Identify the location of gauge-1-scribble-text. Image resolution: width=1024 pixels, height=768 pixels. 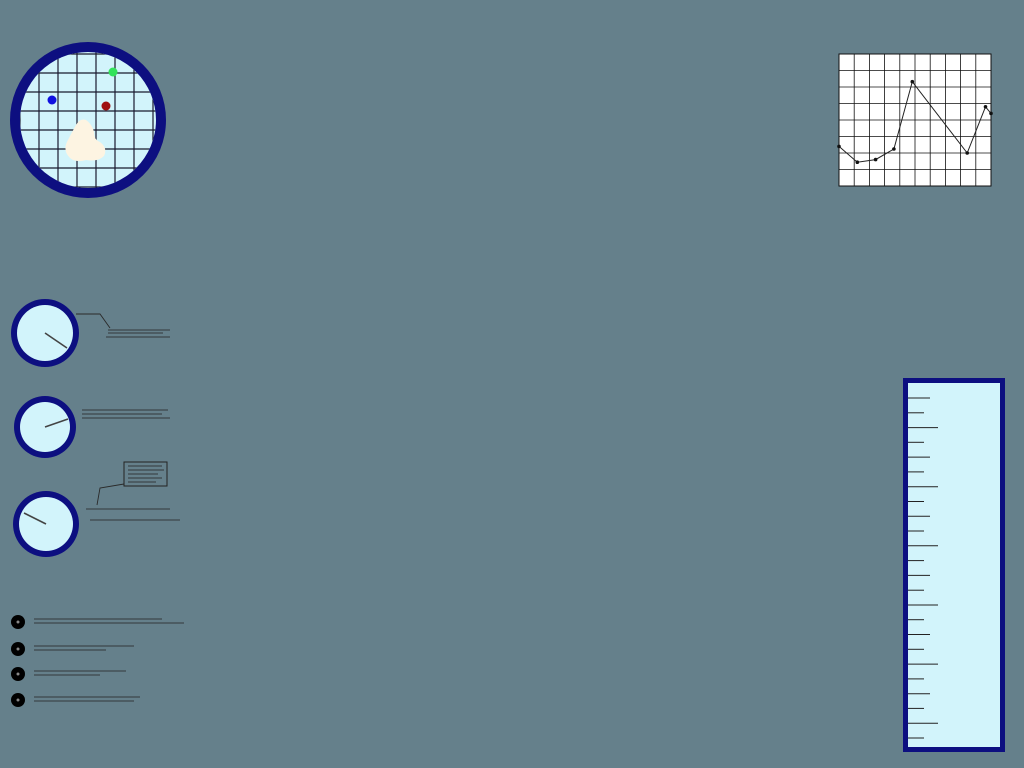
(138, 333).